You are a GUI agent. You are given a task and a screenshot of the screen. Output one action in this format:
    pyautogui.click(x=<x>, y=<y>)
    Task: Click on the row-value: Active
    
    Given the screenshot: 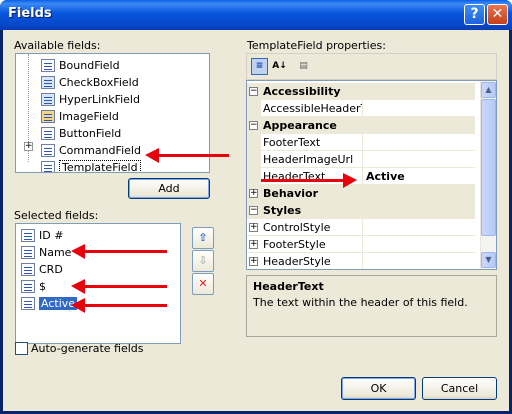 What is the action you would take?
    pyautogui.click(x=418, y=176)
    